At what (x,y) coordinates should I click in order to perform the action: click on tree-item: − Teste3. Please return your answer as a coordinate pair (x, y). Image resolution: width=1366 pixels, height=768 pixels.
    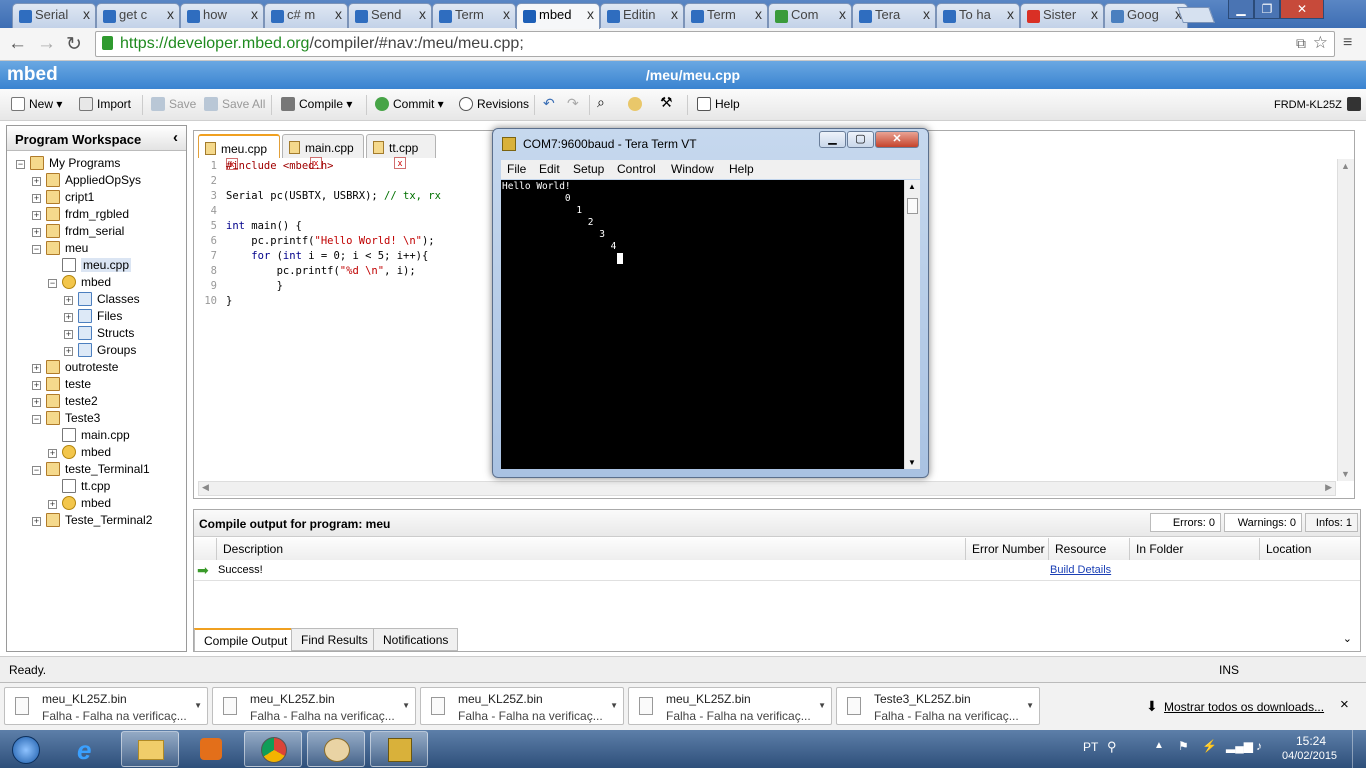
    Looking at the image, I should click on (66, 419).